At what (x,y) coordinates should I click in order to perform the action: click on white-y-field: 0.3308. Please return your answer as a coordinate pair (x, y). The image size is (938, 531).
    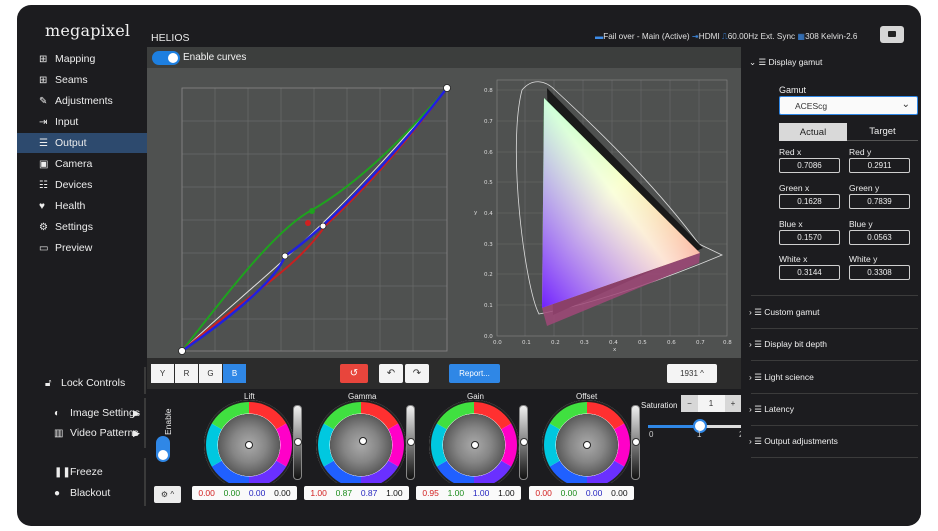
    Looking at the image, I should click on (879, 272).